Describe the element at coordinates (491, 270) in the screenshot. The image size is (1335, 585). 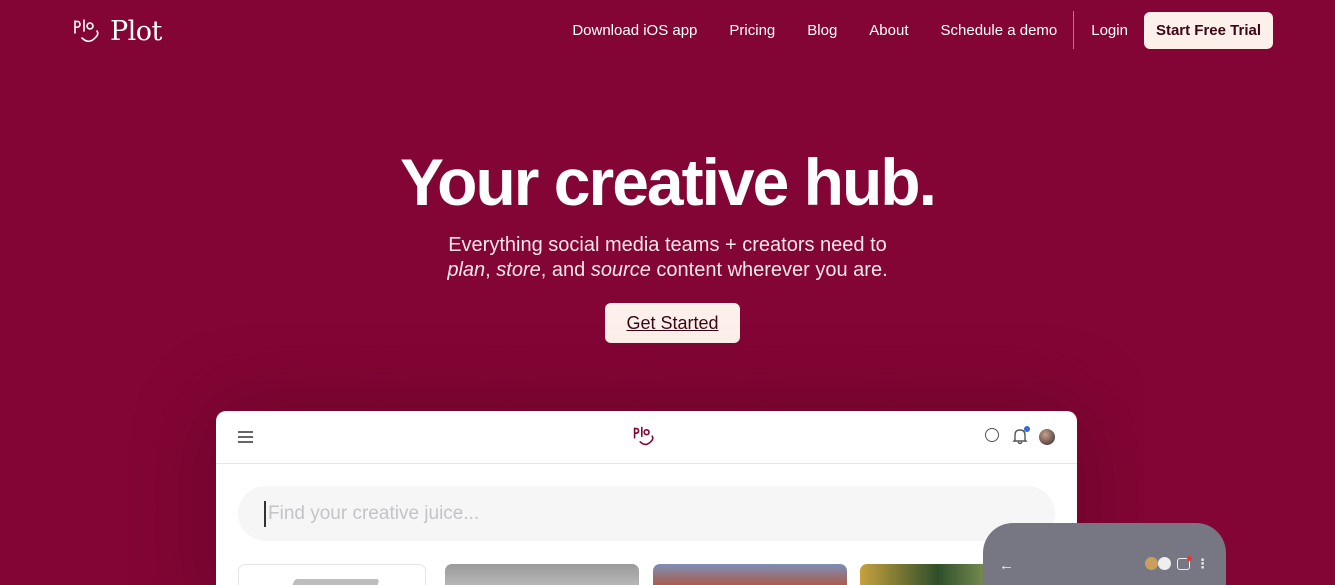
I see `hero-sep1: ,` at that location.